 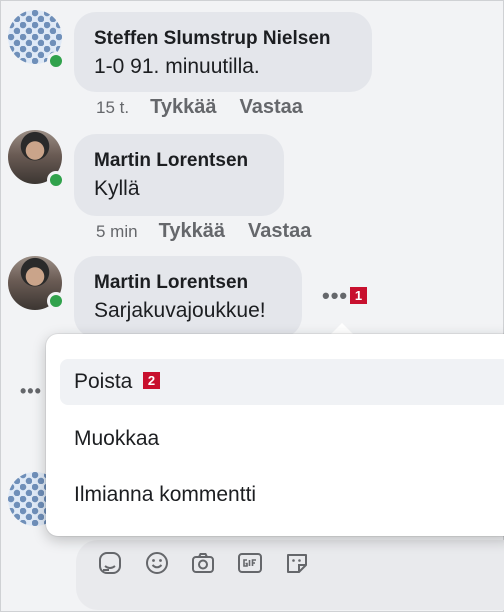 I want to click on comment-text: Sarjakuvajoukkue!, so click(x=180, y=310).